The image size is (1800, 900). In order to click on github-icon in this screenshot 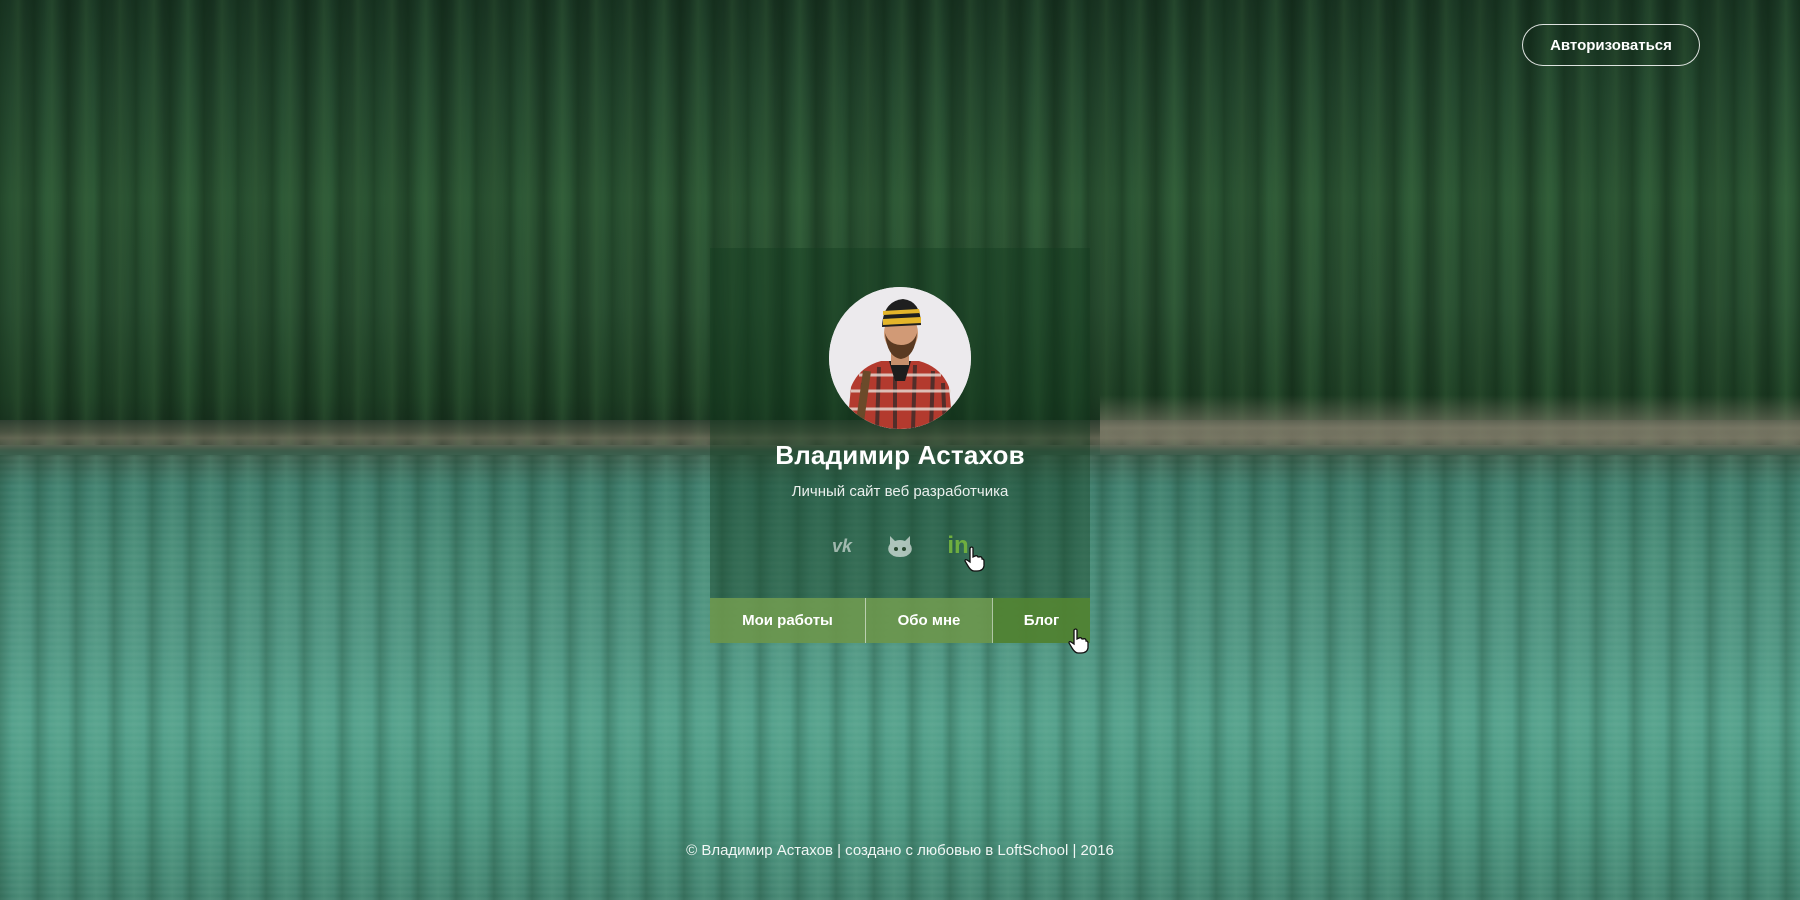, I will do `click(900, 546)`.